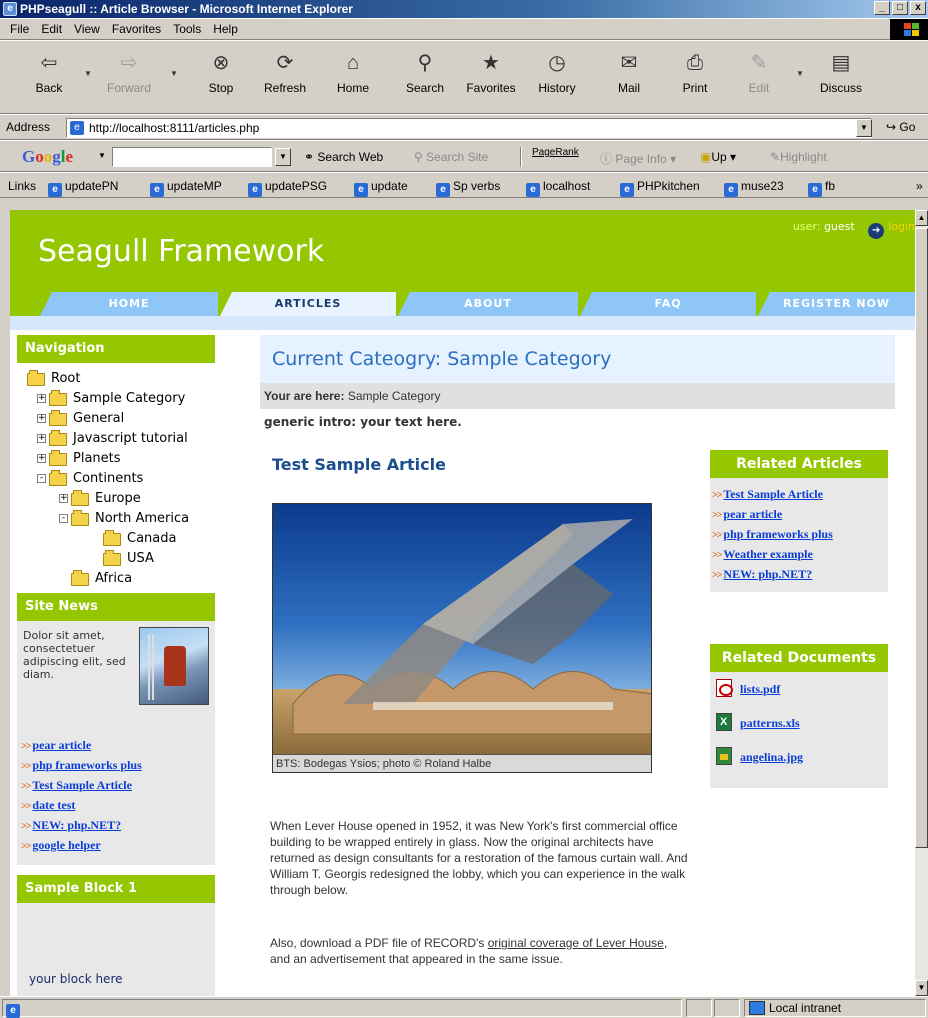 The height and width of the screenshot is (1018, 928). What do you see at coordinates (754, 188) in the screenshot?
I see `link-muse23: e muse23` at bounding box center [754, 188].